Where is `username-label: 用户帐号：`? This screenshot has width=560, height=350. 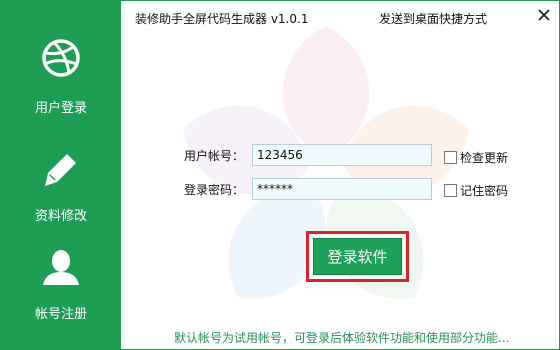
username-label: 用户帐号： is located at coordinates (214, 155).